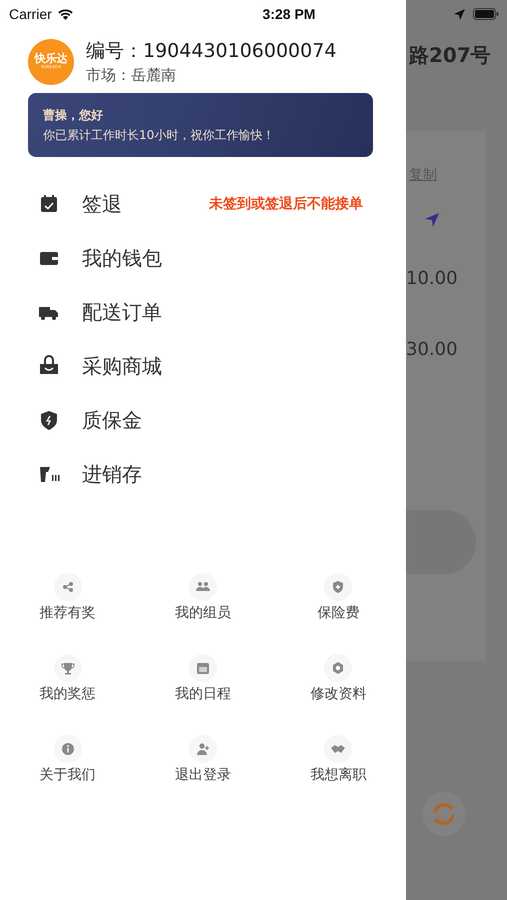 The image size is (507, 900). What do you see at coordinates (203, 749) in the screenshot?
I see `user-plus-icon` at bounding box center [203, 749].